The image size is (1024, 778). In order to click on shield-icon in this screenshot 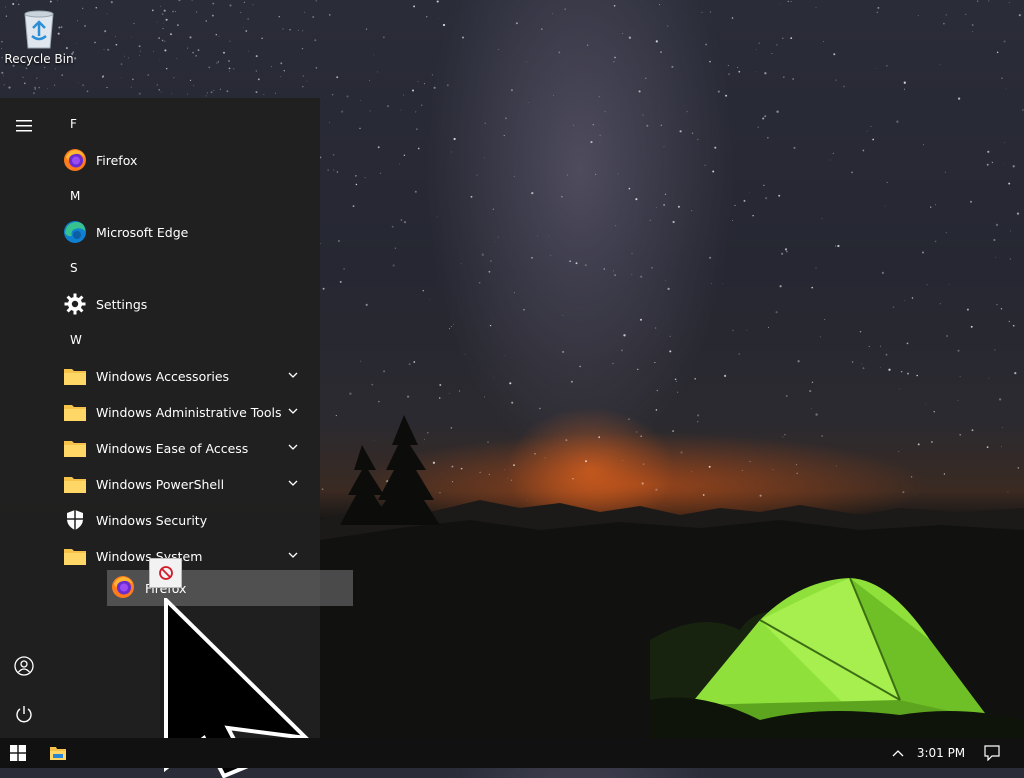, I will do `click(75, 520)`.